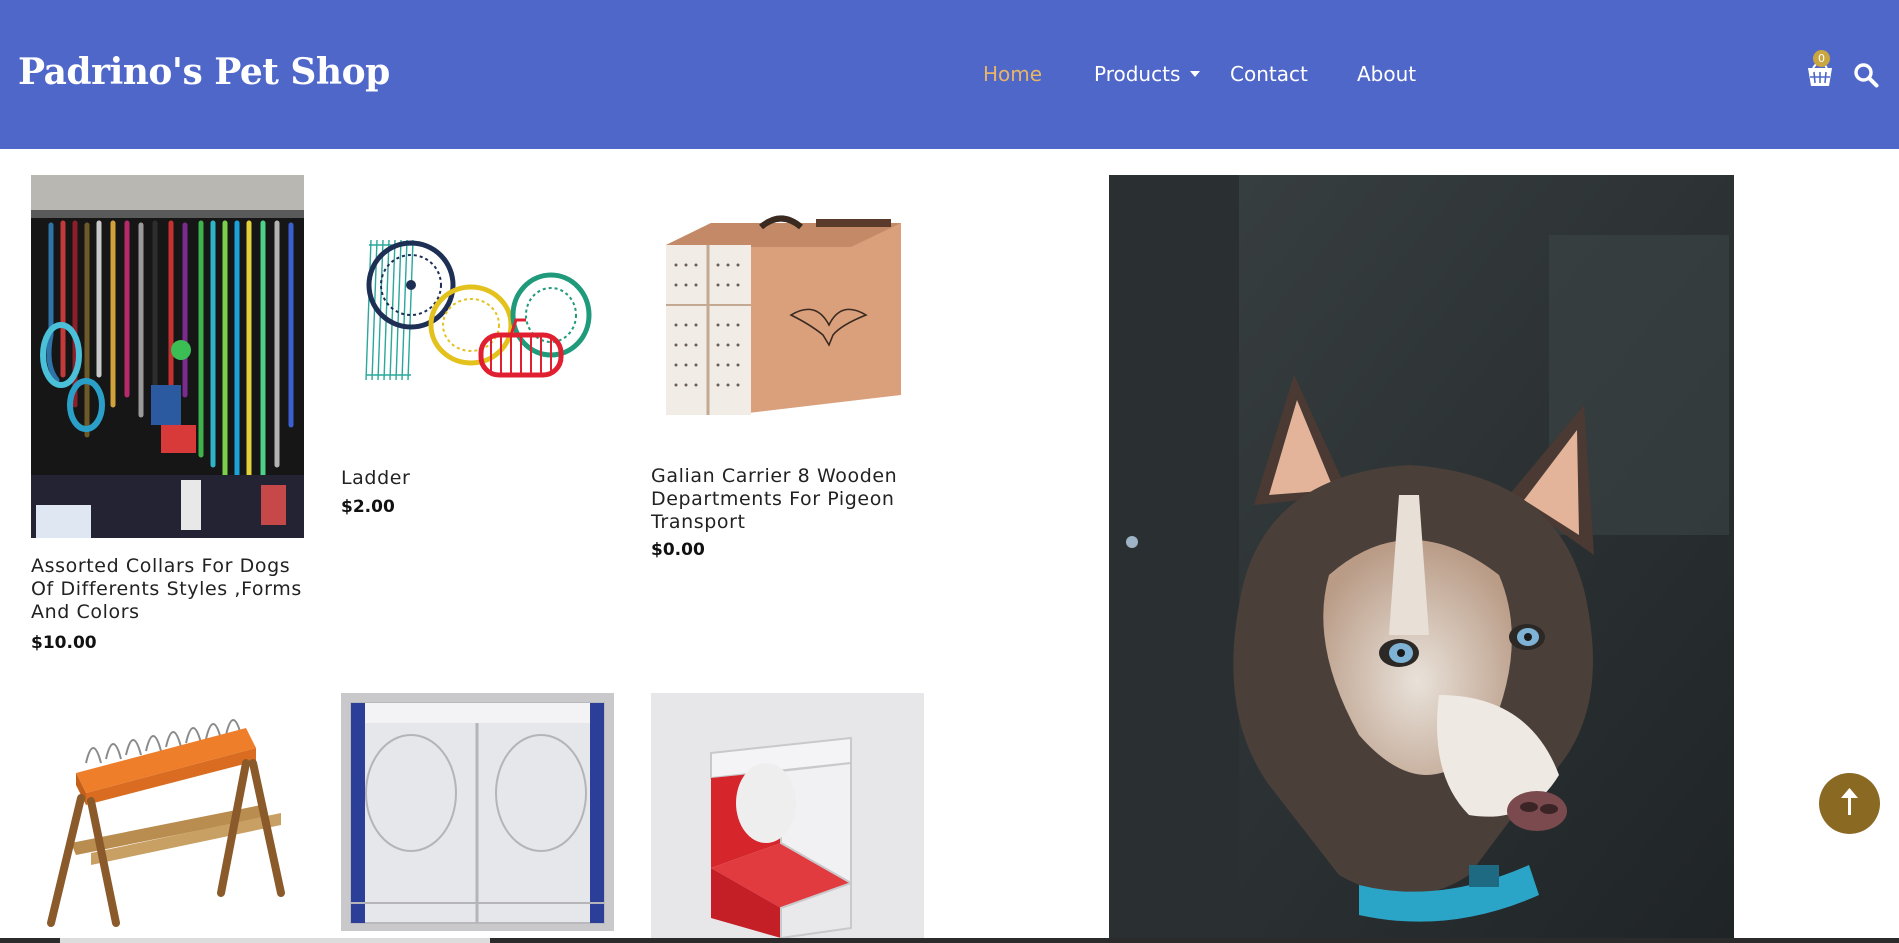 The width and height of the screenshot is (1899, 943). What do you see at coordinates (1137, 74) in the screenshot?
I see `nav-products: Products` at bounding box center [1137, 74].